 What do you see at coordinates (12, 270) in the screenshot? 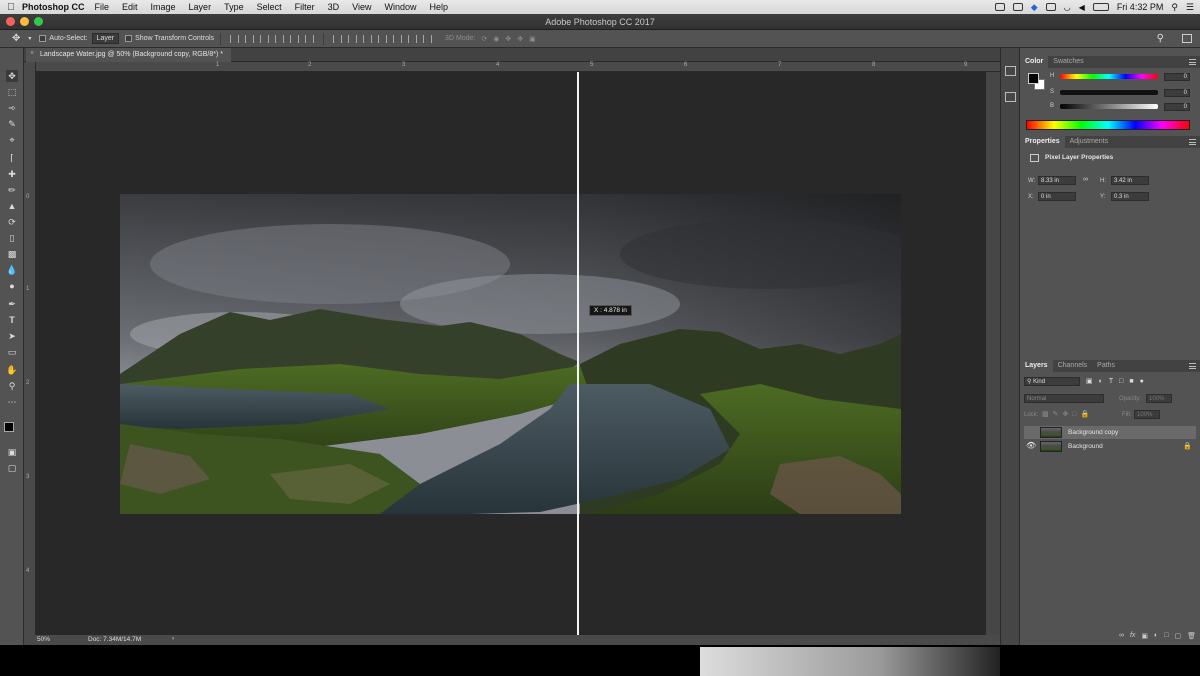
I see `blur-tool-icon: 💧` at bounding box center [12, 270].